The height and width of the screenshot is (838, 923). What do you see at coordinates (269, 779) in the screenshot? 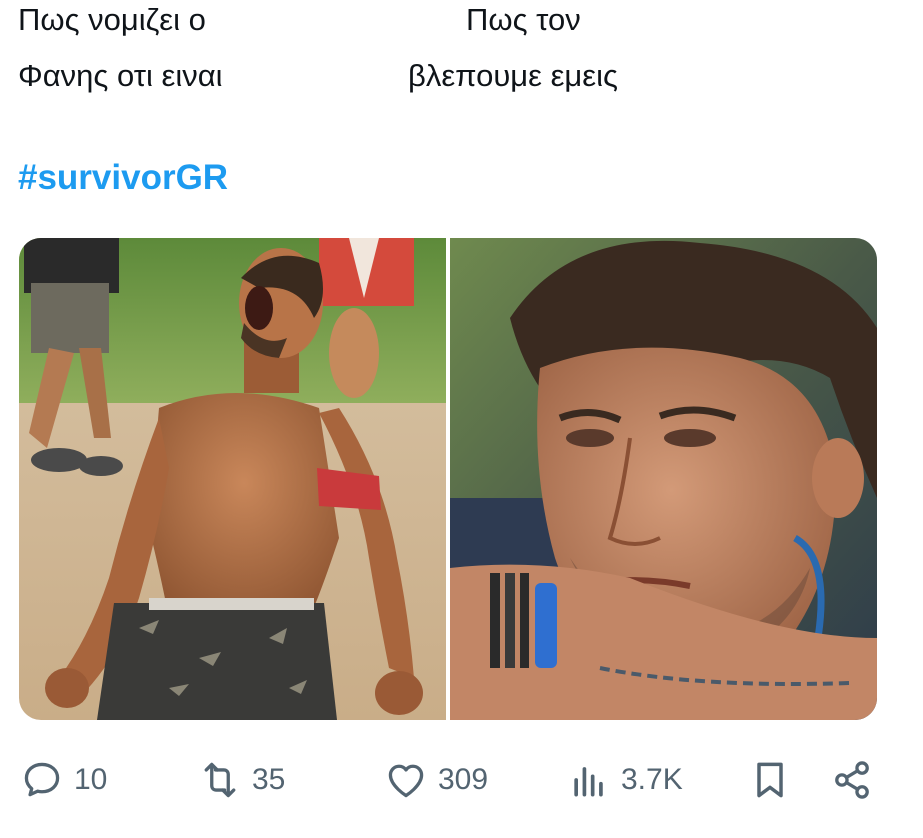
I see `retweet-count: 35` at bounding box center [269, 779].